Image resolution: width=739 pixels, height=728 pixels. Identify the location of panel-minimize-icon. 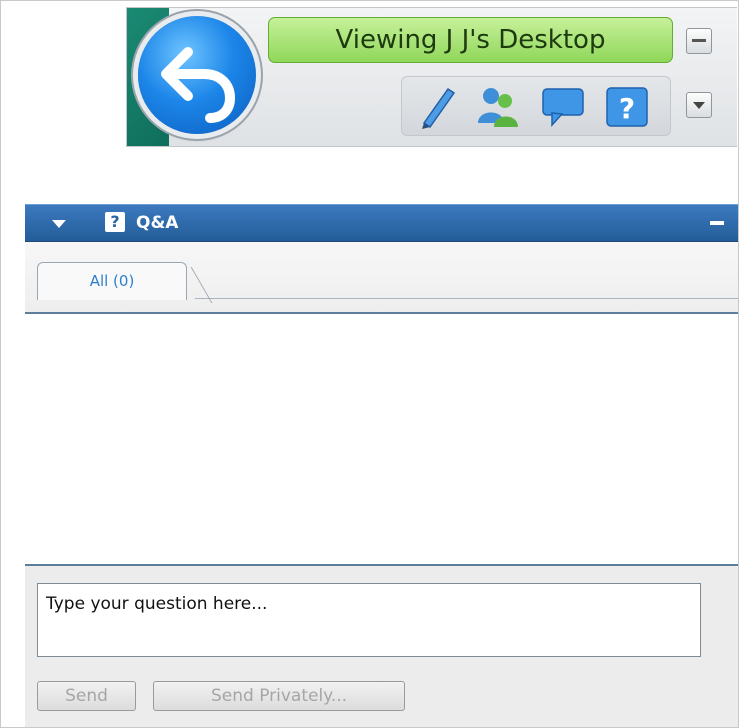
(717, 223).